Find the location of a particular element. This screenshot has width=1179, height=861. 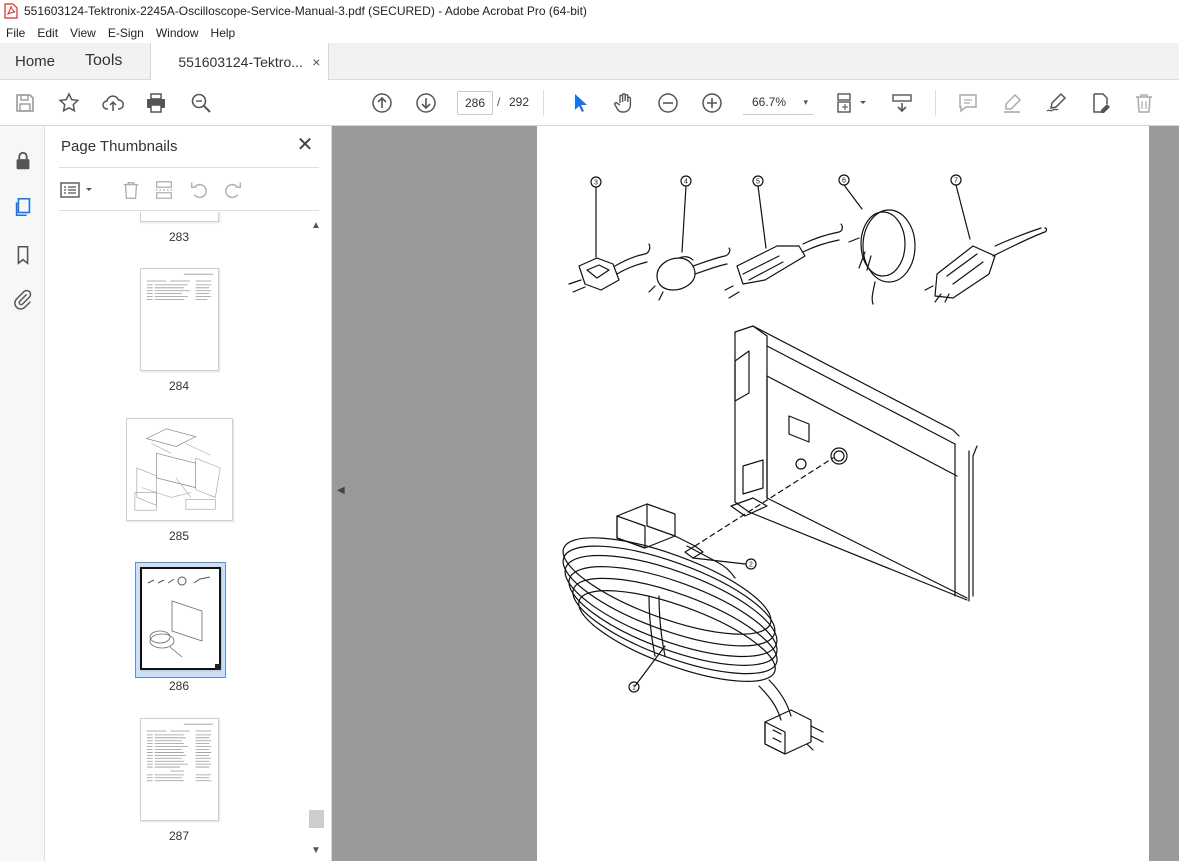

zoom-search-icon is located at coordinates (201, 103).